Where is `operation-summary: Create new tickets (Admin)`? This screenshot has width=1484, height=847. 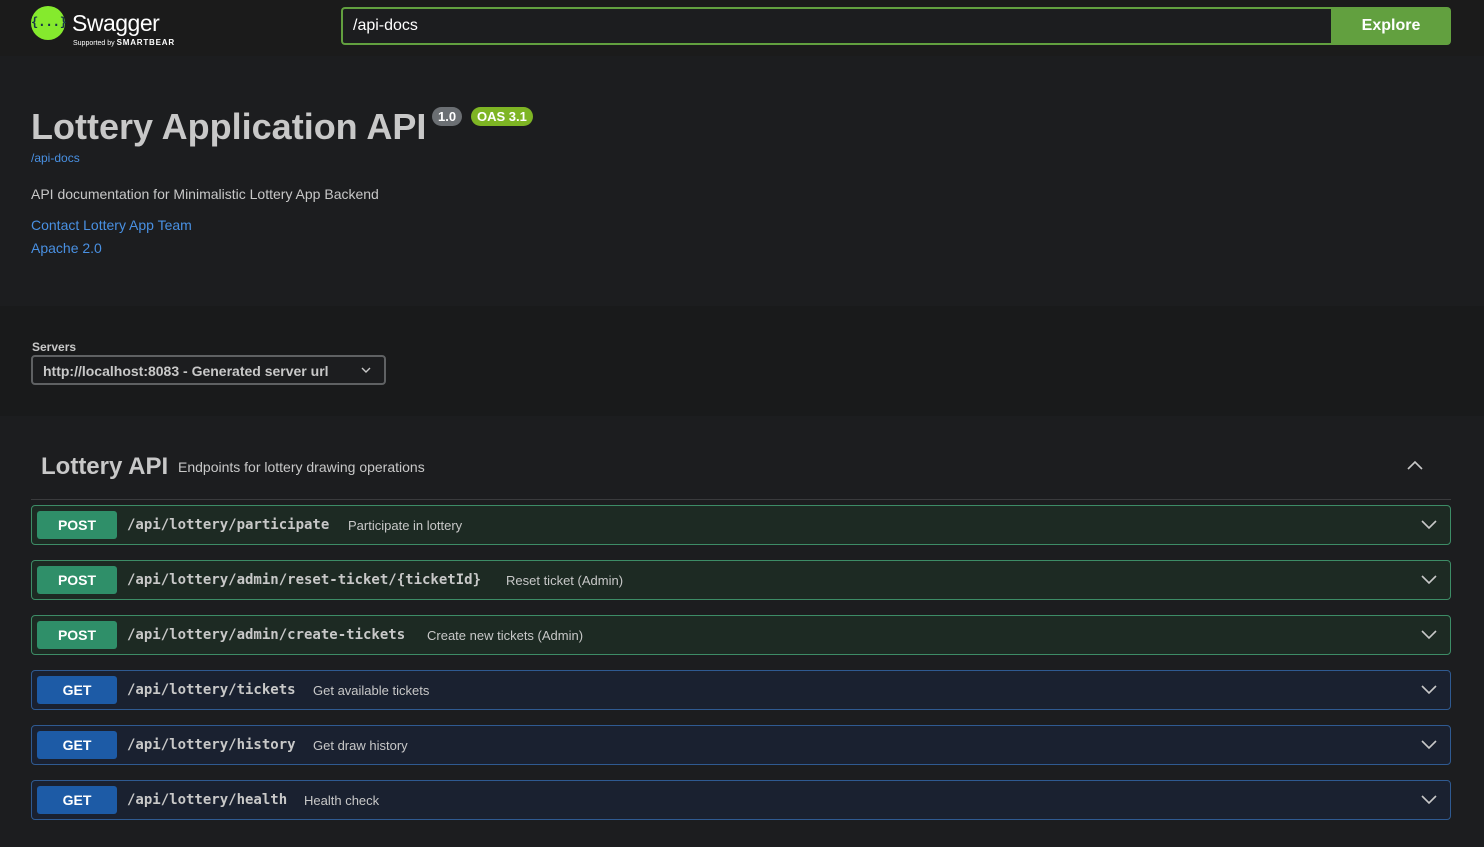 operation-summary: Create new tickets (Admin) is located at coordinates (505, 635).